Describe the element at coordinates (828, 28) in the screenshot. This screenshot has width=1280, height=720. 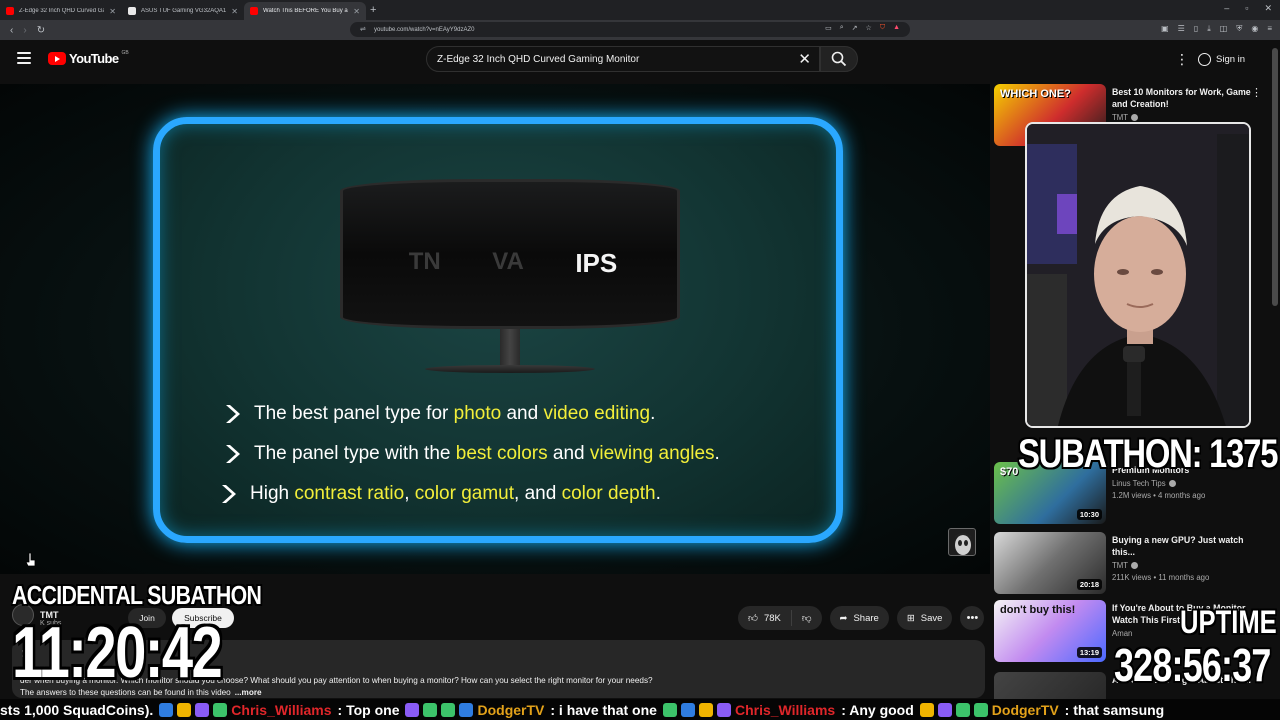
I see `cast-icon: ▭` at that location.